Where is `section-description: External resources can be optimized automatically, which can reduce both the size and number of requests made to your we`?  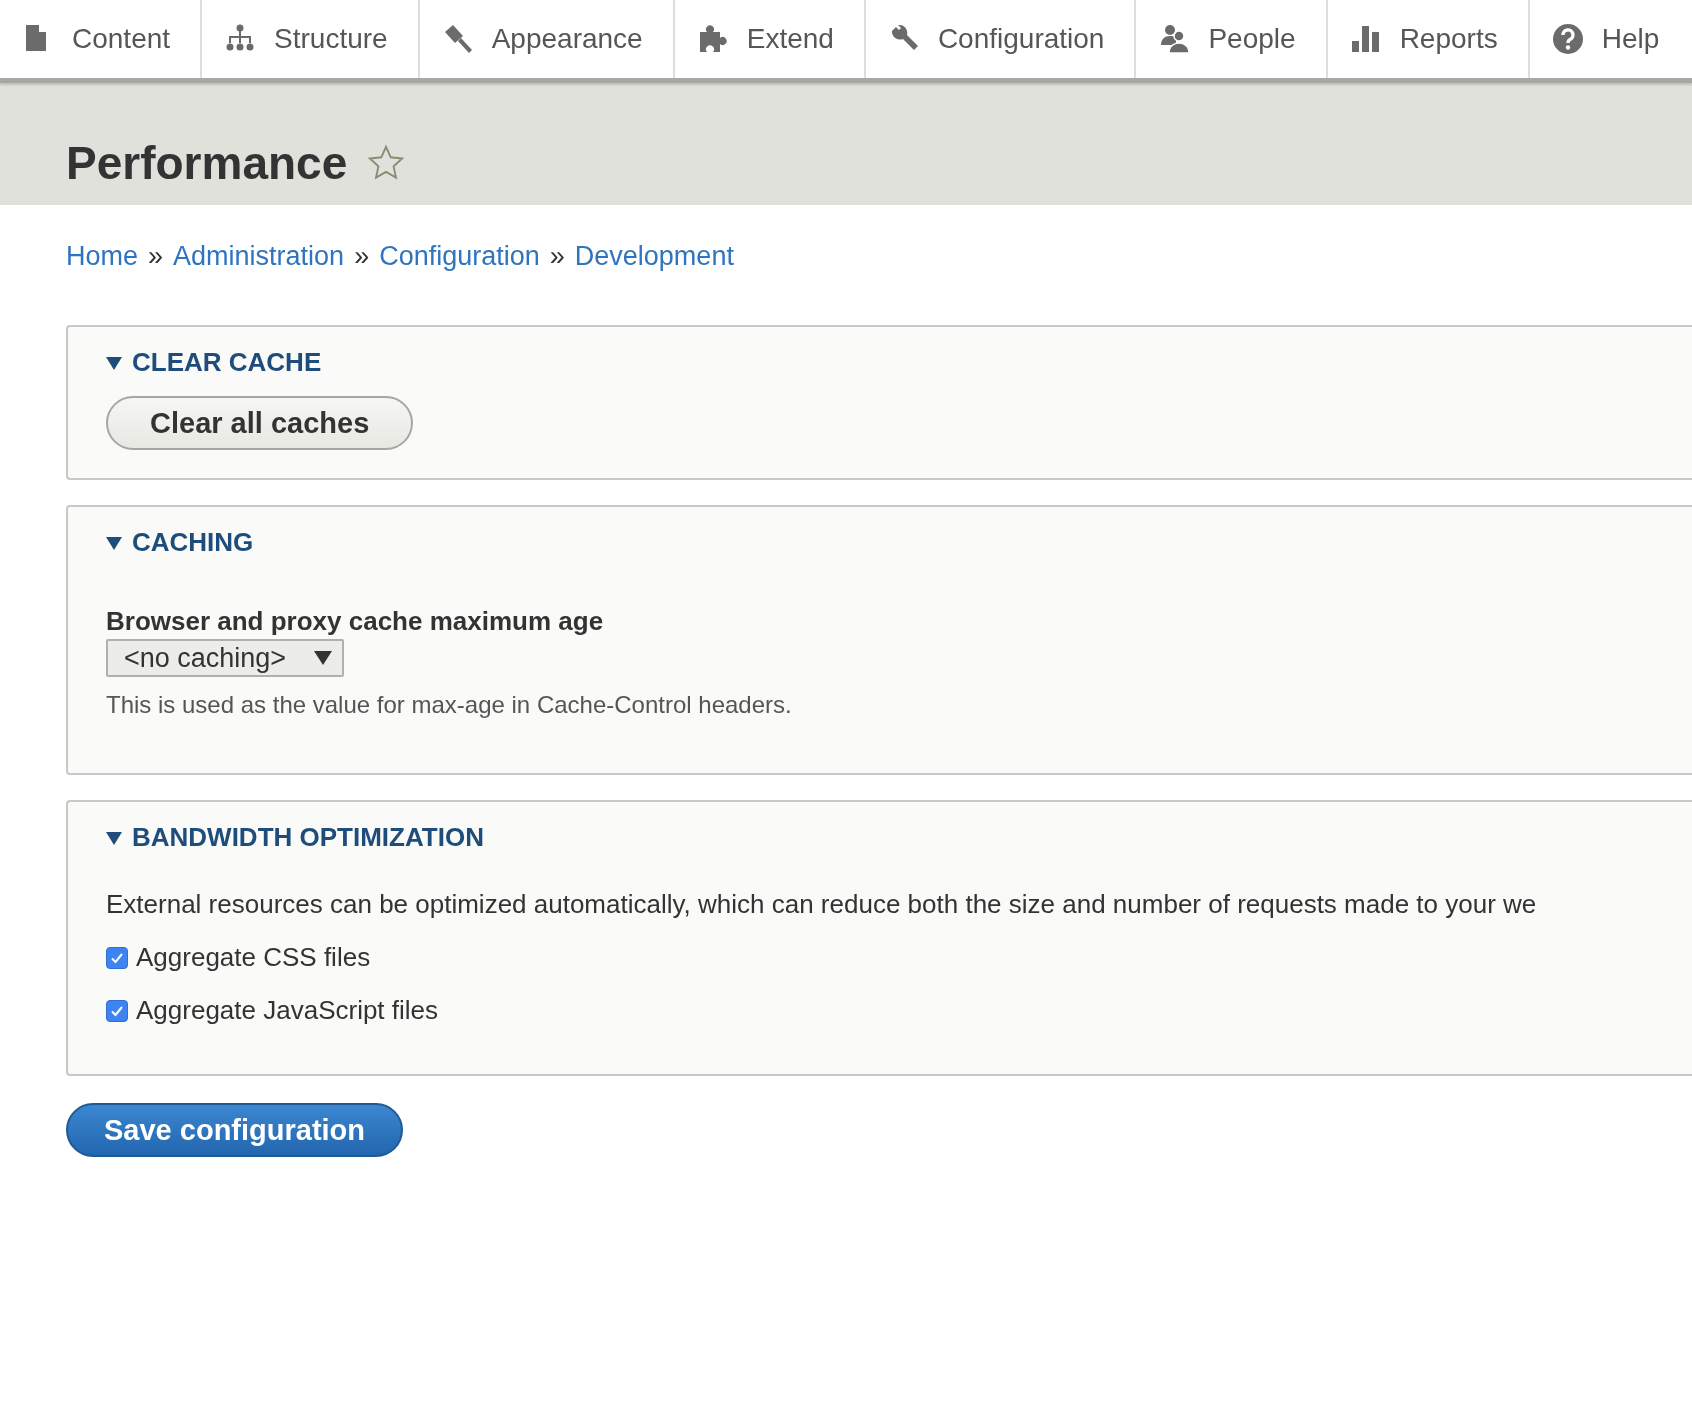
section-description: External resources can be optimized automatically, which can reduce both the size and number of requests made to your we is located at coordinates (822, 904).